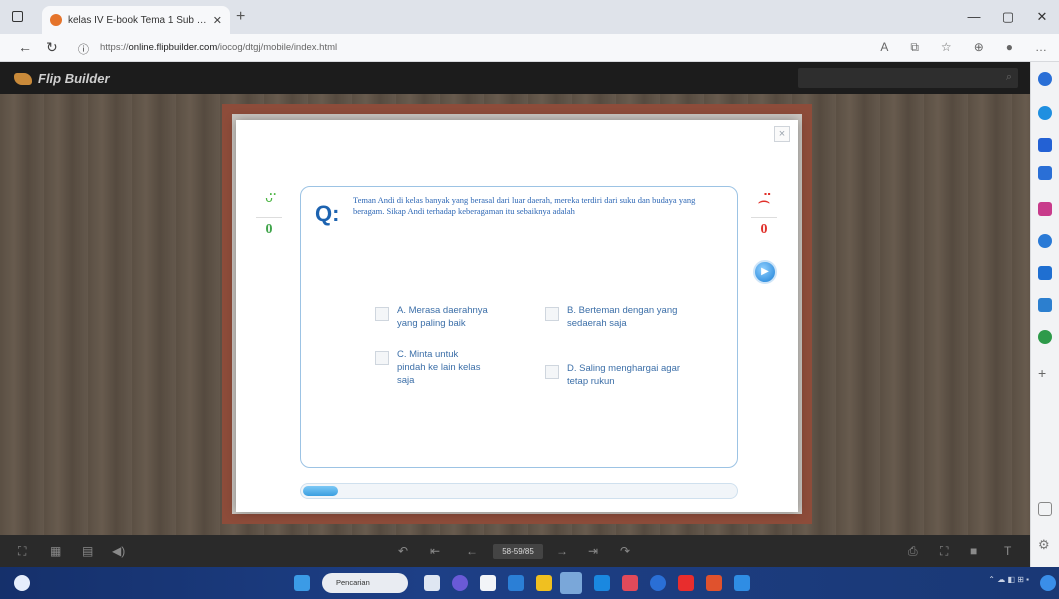  I want to click on option-d: D. Saling menghargai agar tetap rukun, so click(630, 376).